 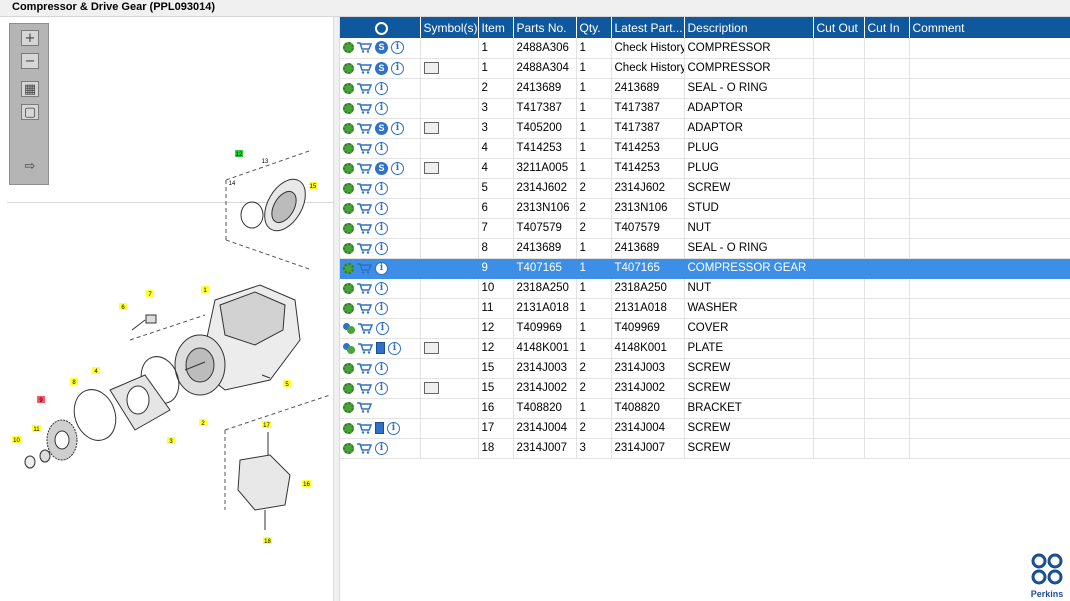 What do you see at coordinates (705, 388) in the screenshot?
I see `table-row: i 15 2314J002 2 2314J002 SCREW` at bounding box center [705, 388].